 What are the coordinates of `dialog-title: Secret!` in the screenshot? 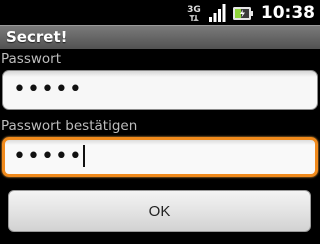 It's located at (37, 37).